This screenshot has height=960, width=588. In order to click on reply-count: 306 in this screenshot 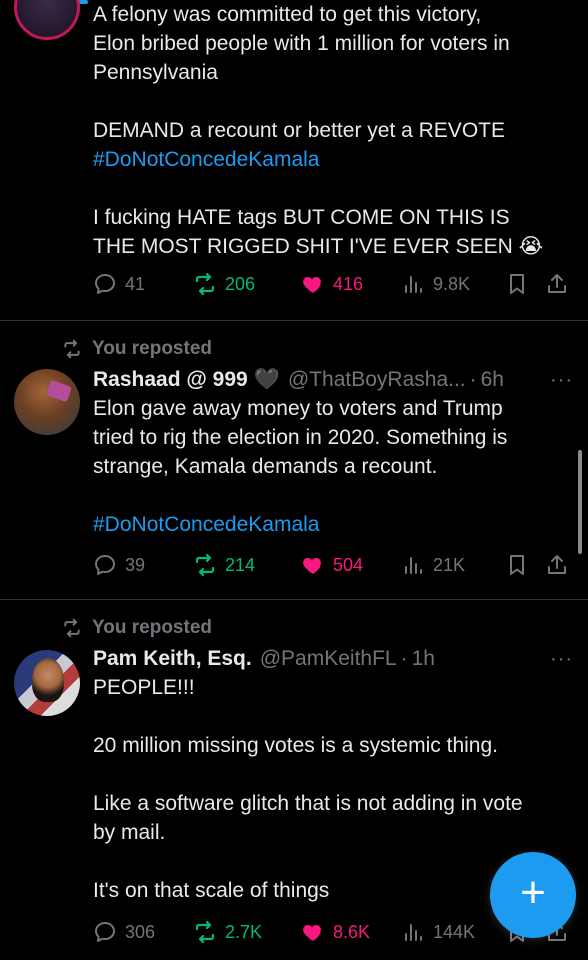, I will do `click(140, 931)`.